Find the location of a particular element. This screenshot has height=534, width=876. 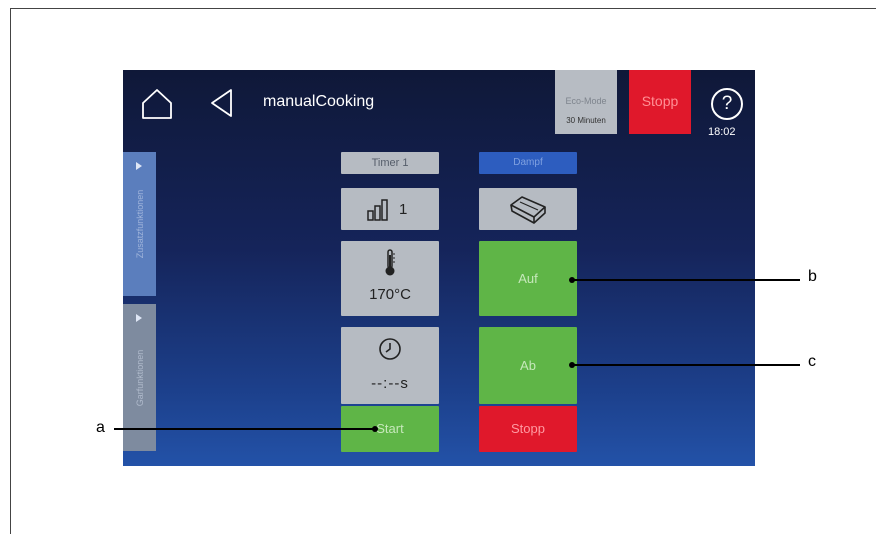

page-title: manualCooking is located at coordinates (319, 101).